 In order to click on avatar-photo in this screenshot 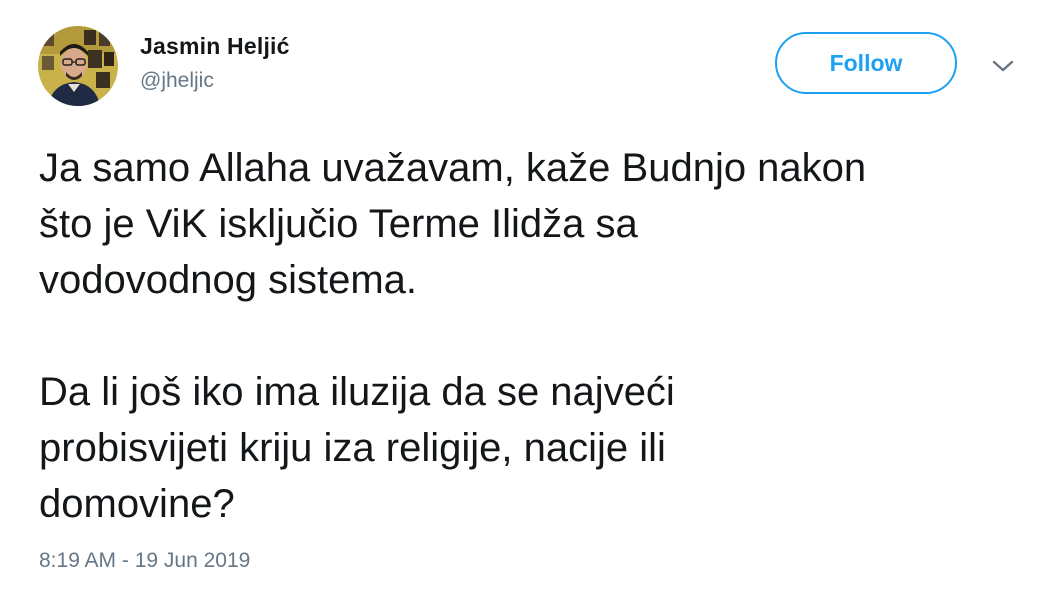, I will do `click(78, 66)`.